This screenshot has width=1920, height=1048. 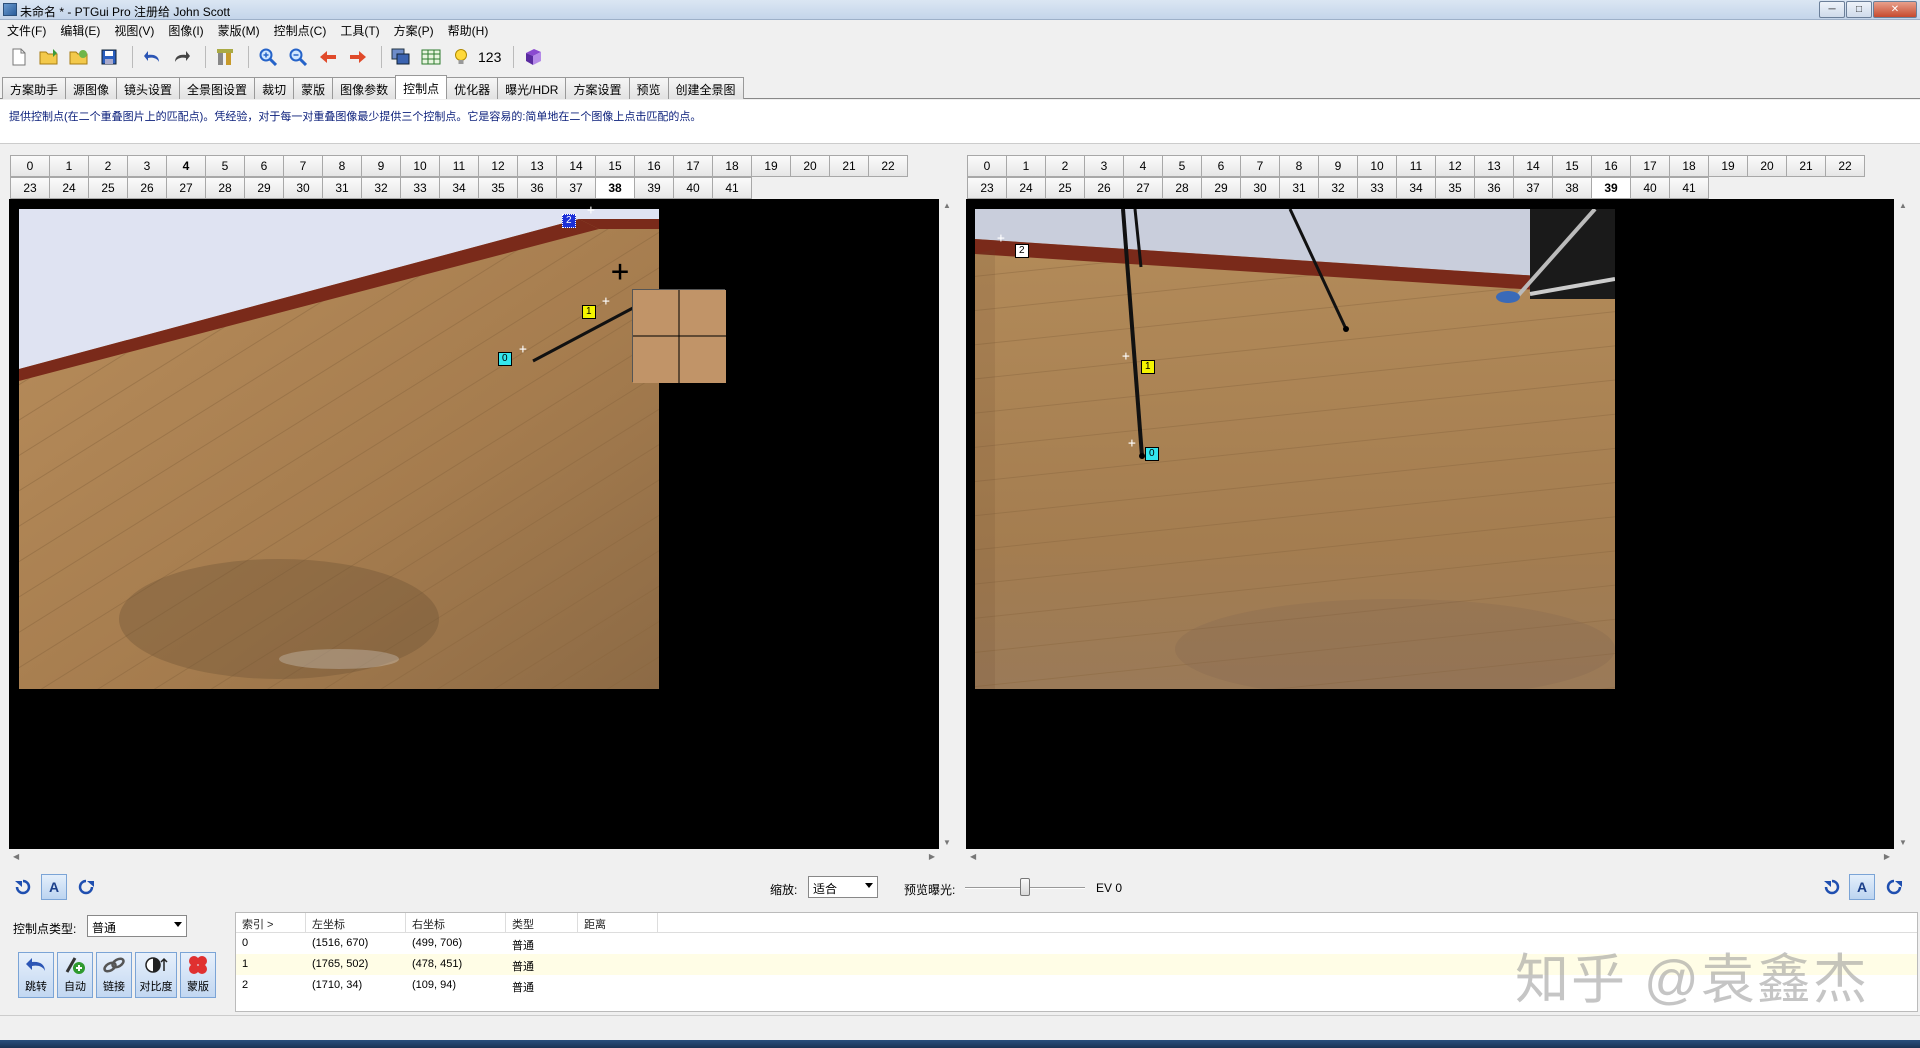 What do you see at coordinates (1845, 166) in the screenshot?
I see `right-image-cell-22: 22` at bounding box center [1845, 166].